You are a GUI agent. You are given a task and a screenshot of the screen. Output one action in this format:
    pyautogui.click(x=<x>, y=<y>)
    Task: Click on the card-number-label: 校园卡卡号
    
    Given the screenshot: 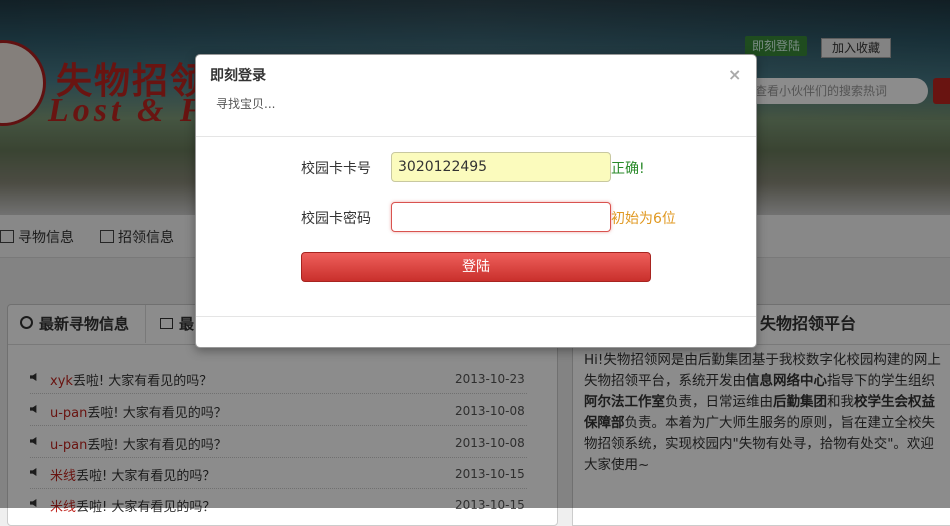 What is the action you would take?
    pyautogui.click(x=336, y=169)
    